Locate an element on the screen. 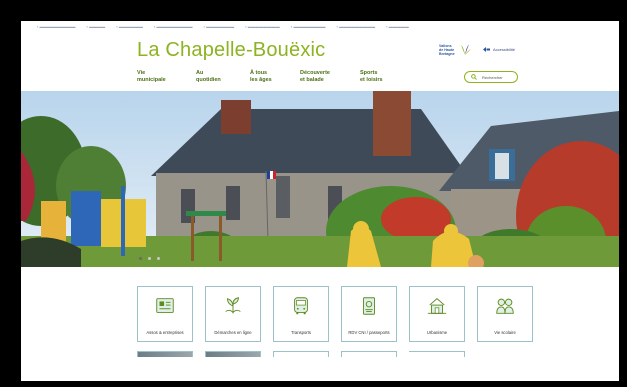 The height and width of the screenshot is (387, 627). search-button: Rechercher is located at coordinates (491, 77).